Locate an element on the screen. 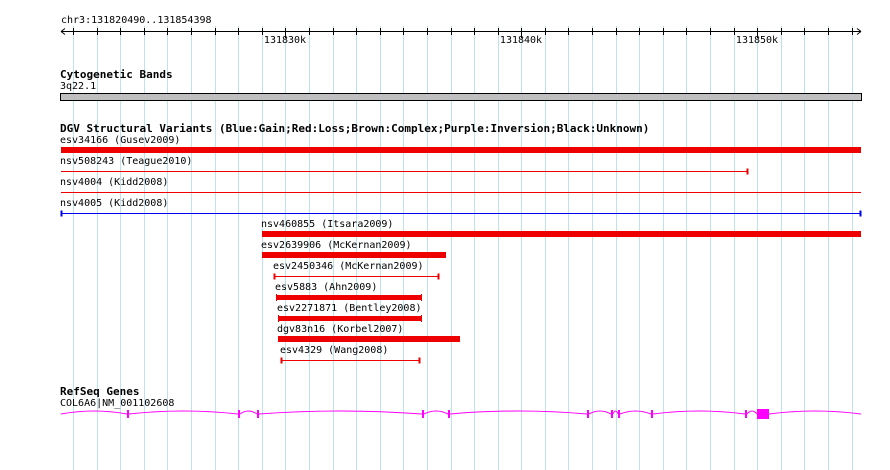 This screenshot has width=890, height=470. col6a6-gene-model is located at coordinates (445, 415).